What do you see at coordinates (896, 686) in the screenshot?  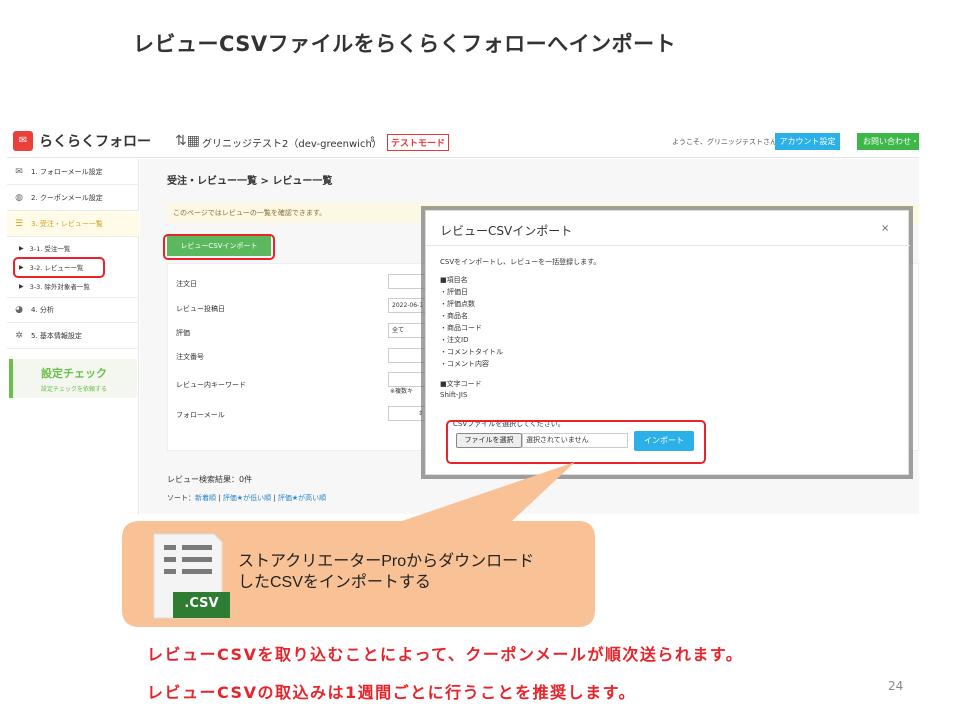 I see `page-number: 24` at bounding box center [896, 686].